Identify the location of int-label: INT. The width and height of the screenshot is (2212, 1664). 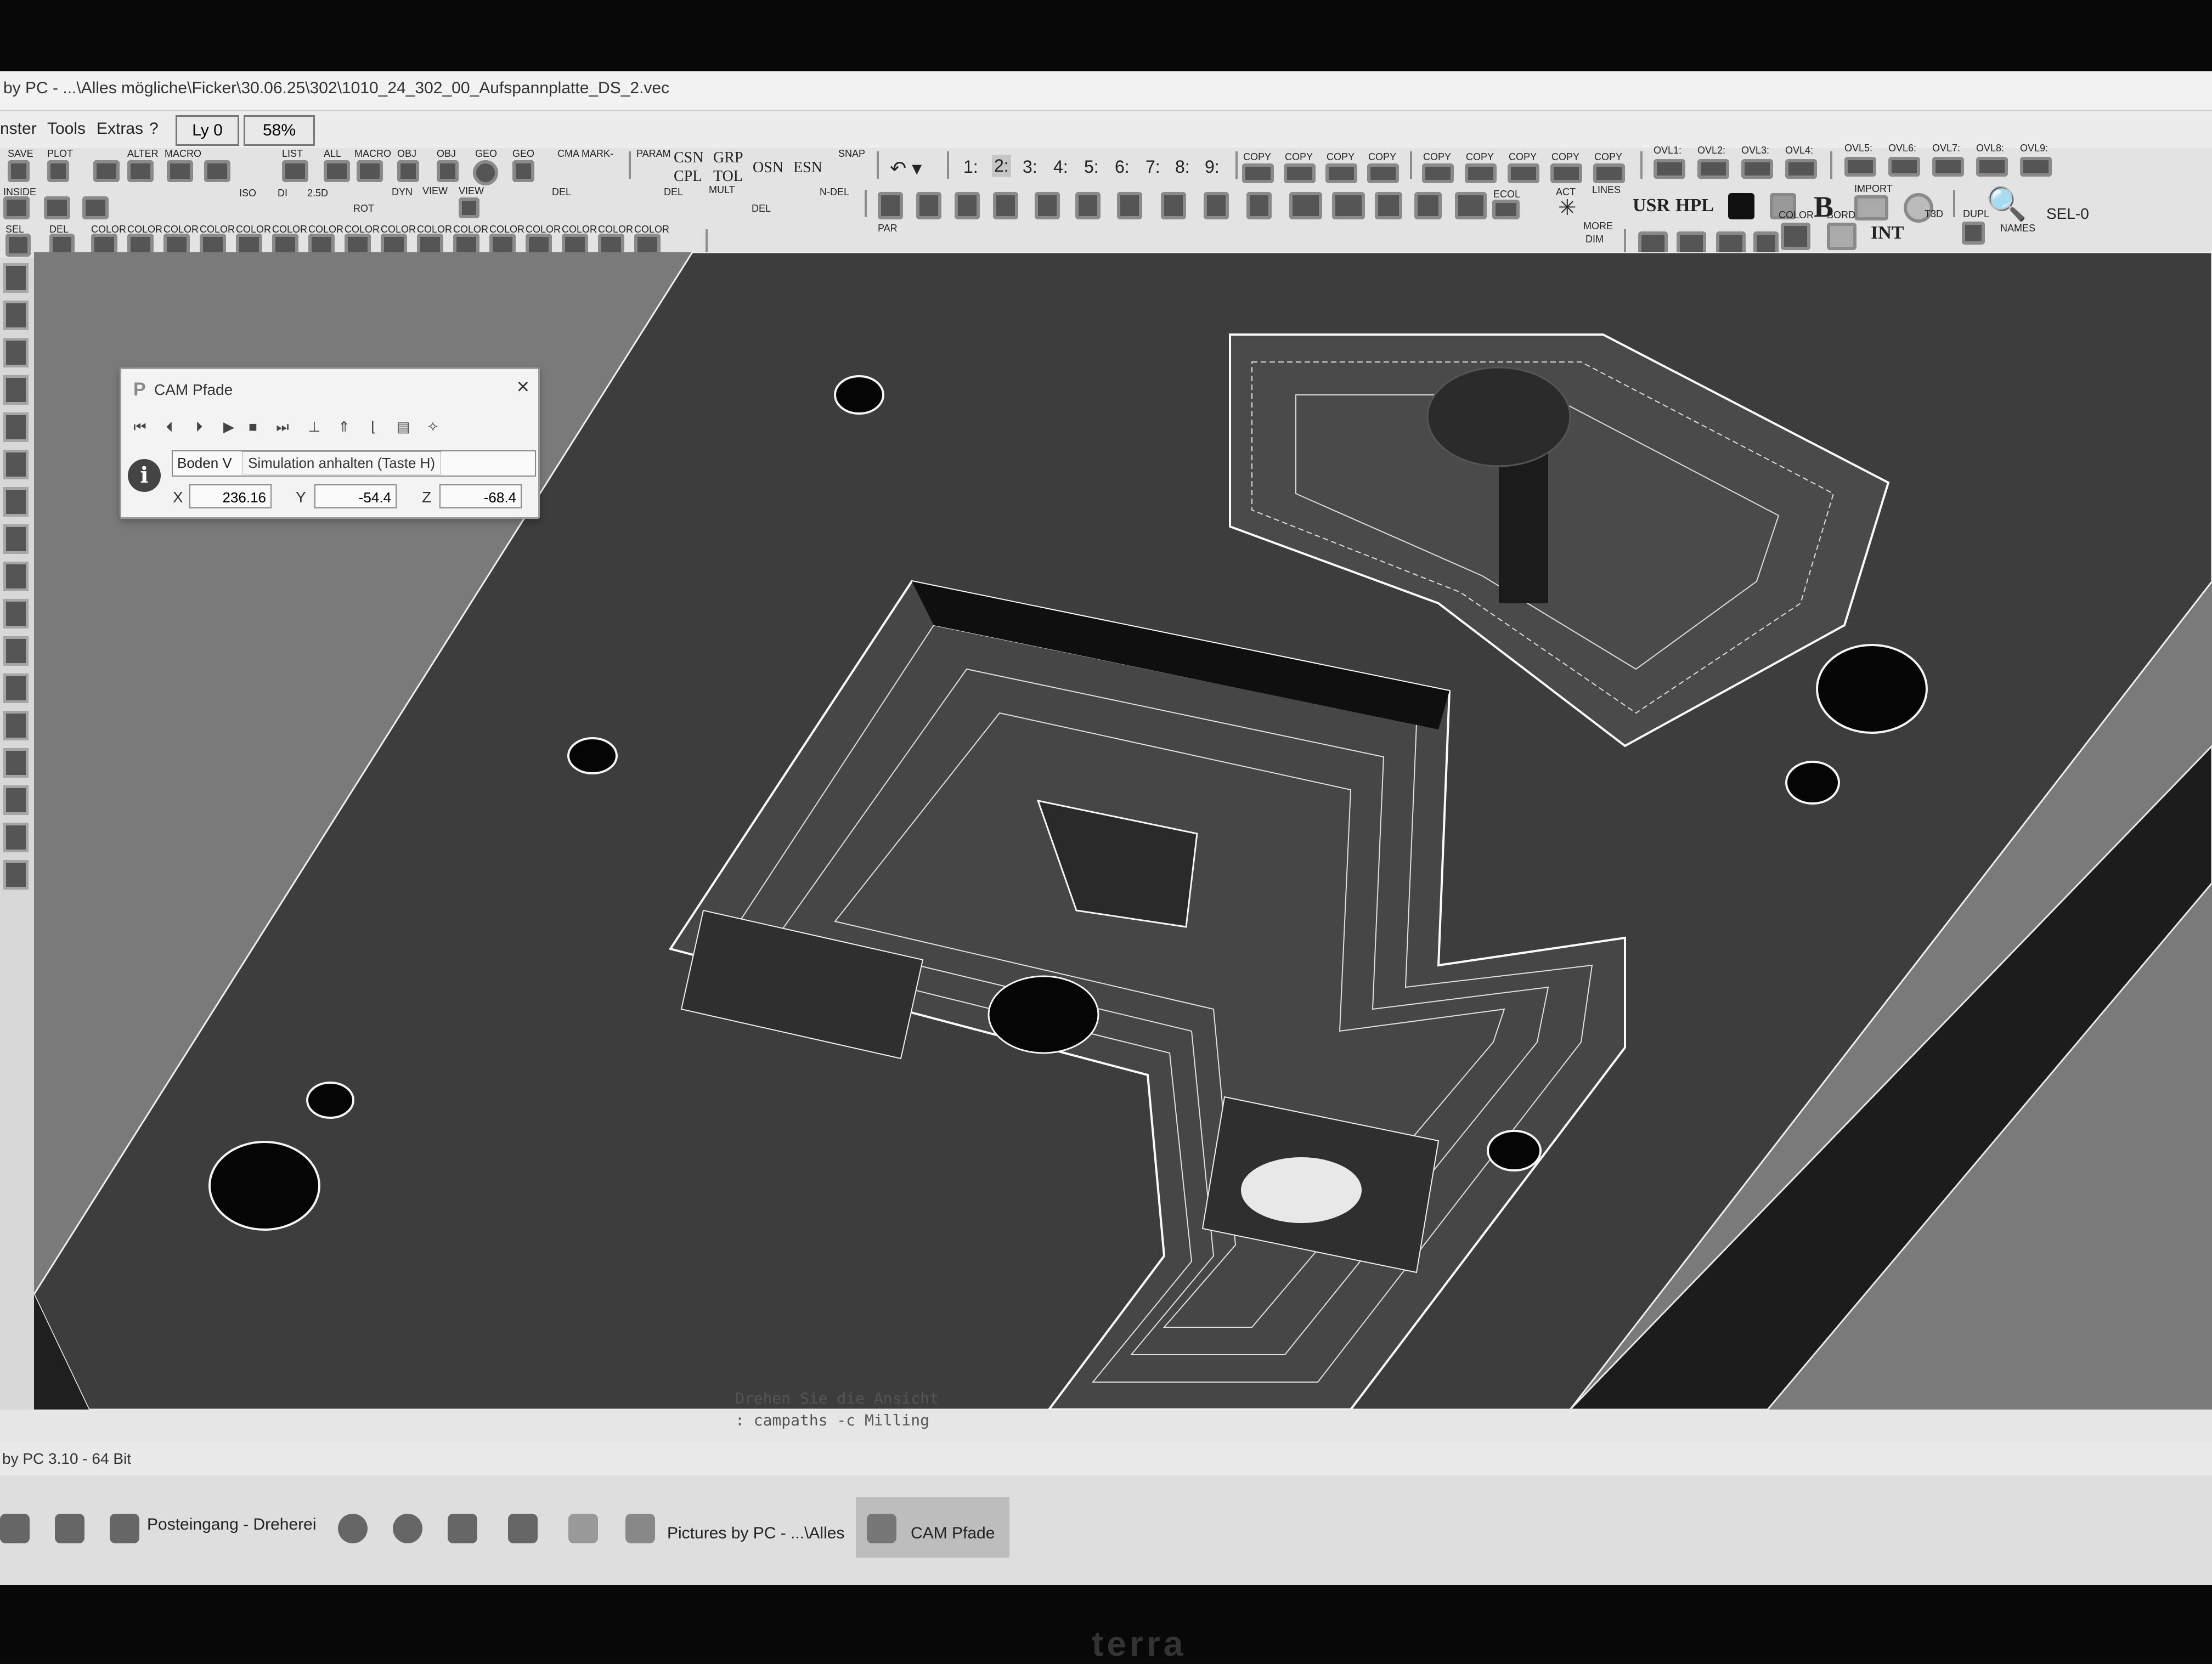
(1888, 234).